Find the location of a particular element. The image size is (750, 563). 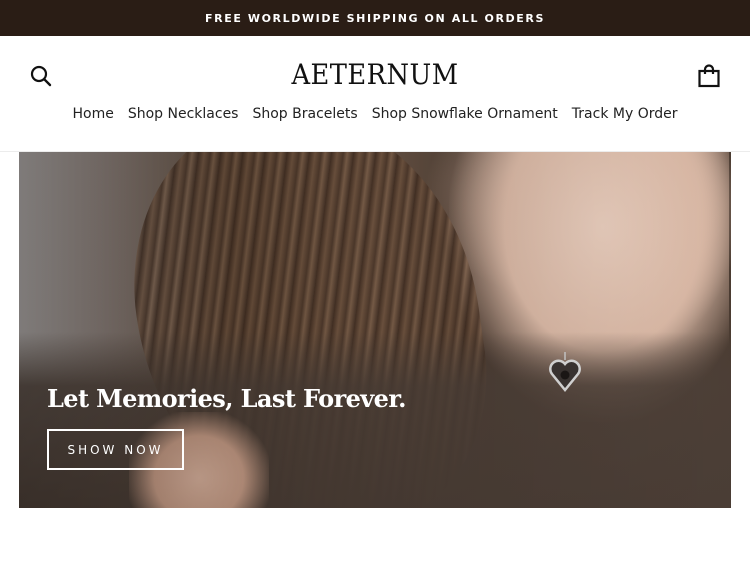

nav-item-shop-snowflake-ornament: Shop Snowflake Ornament is located at coordinates (465, 114).